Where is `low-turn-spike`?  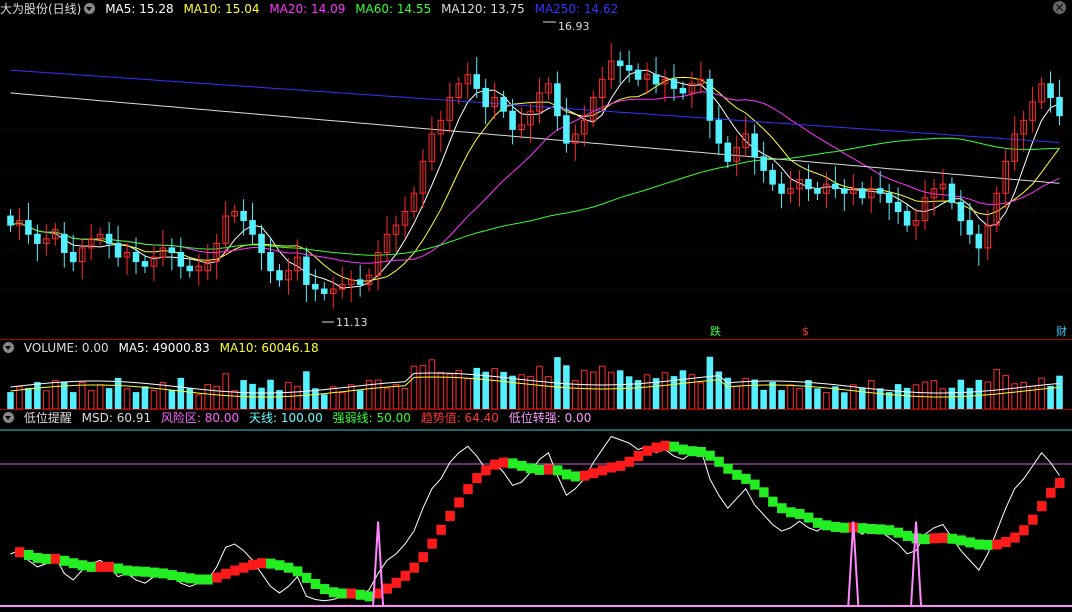
low-turn-spike is located at coordinates (853, 564).